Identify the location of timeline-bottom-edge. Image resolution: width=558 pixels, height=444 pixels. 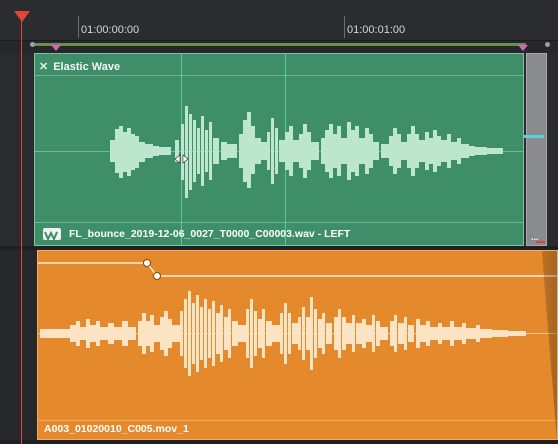
(279, 442).